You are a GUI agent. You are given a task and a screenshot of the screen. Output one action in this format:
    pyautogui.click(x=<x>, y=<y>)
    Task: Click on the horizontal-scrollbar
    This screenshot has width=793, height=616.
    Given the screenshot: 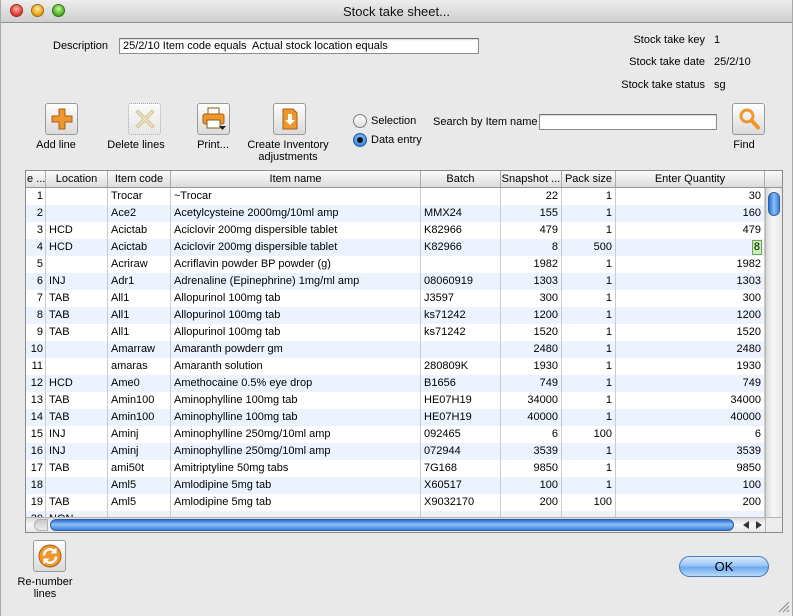 What is the action you would take?
    pyautogui.click(x=395, y=524)
    